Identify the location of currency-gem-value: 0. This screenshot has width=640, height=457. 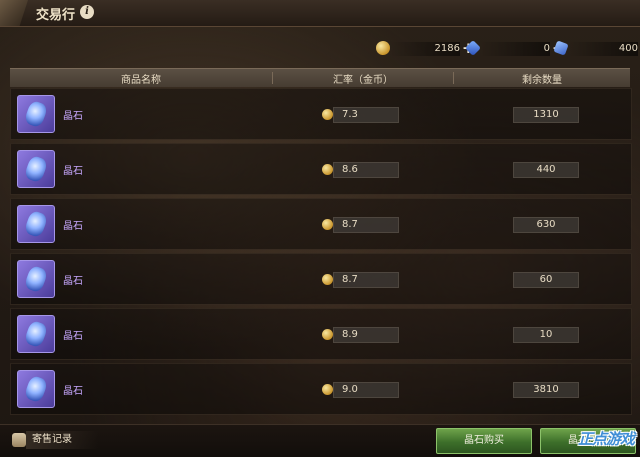
(515, 49).